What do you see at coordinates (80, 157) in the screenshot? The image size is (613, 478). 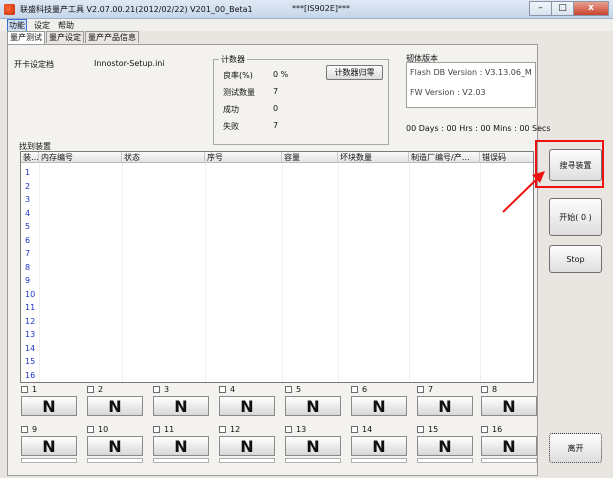 I see `col-memory-id: 内存编号` at bounding box center [80, 157].